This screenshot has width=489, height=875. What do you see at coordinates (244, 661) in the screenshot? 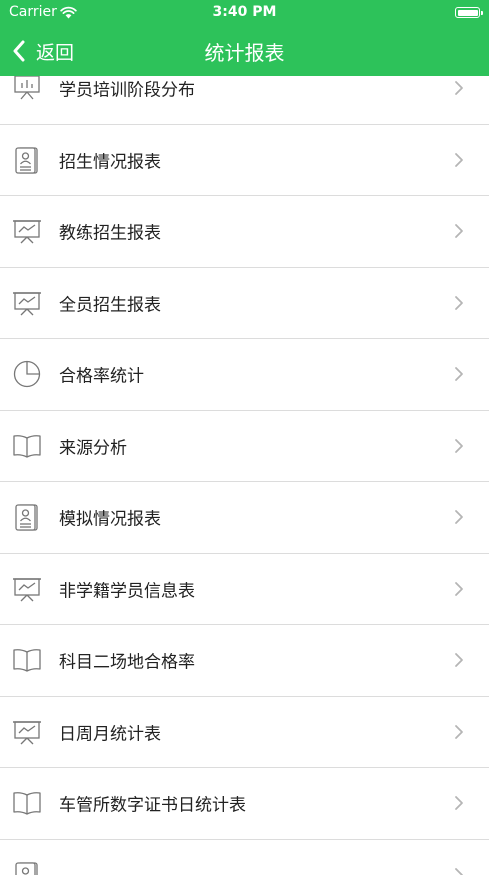
I see `list-item: 科目二场地合格率` at bounding box center [244, 661].